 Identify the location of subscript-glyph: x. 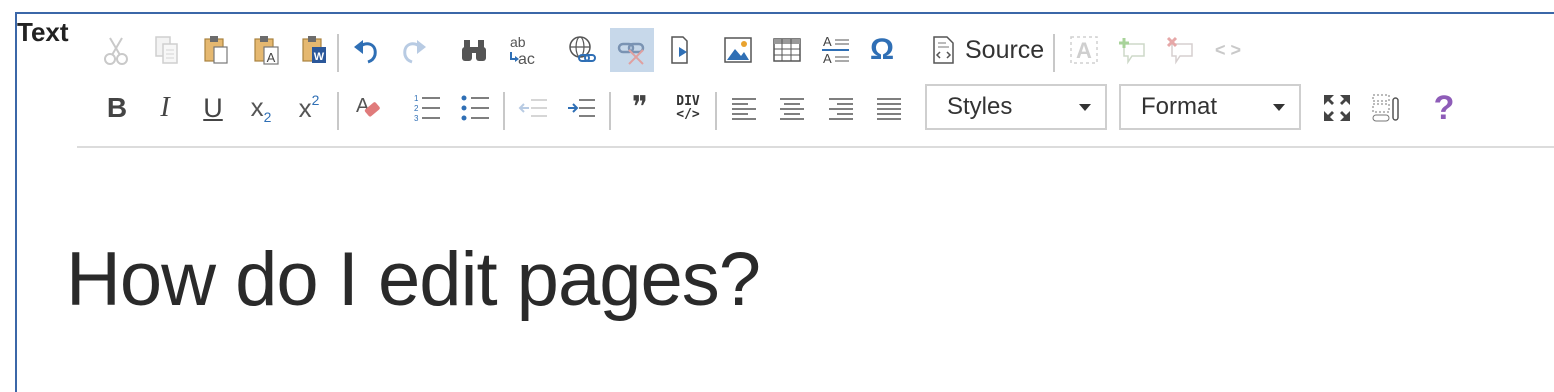
(257, 106).